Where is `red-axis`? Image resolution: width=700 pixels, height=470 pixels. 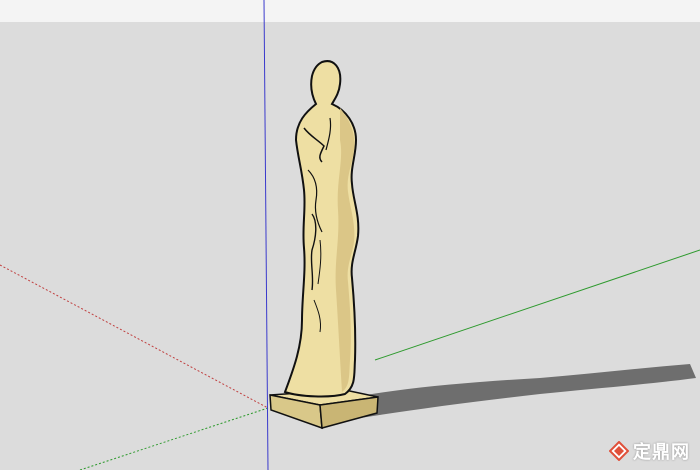
red-axis is located at coordinates (134, 336).